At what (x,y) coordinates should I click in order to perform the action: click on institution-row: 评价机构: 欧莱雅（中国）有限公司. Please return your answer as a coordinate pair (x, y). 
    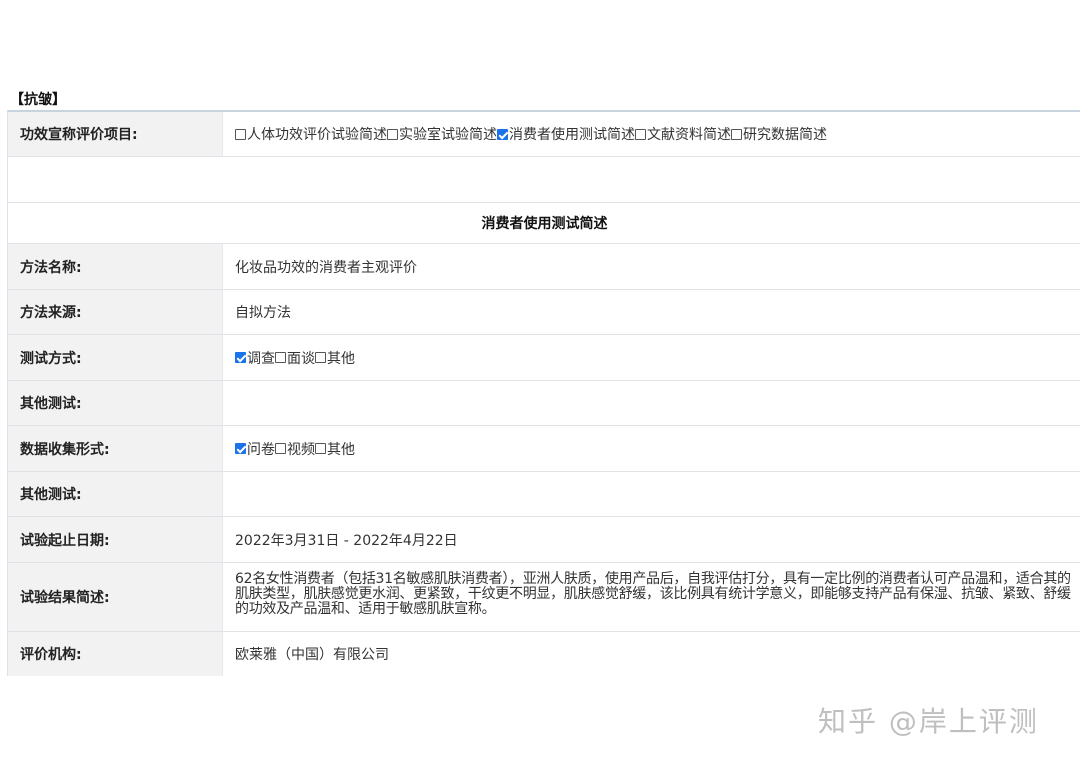
    Looking at the image, I should click on (544, 654).